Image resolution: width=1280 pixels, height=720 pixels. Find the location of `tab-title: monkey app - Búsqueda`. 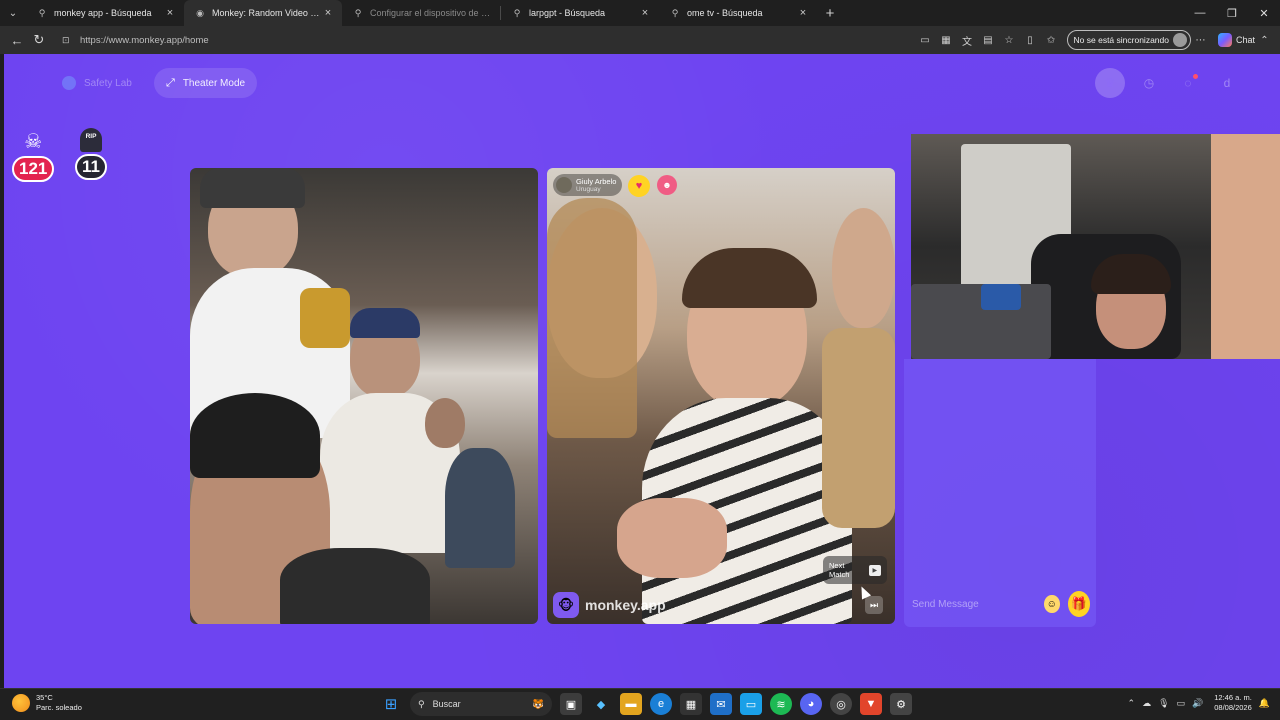

tab-title: monkey app - Búsqueda is located at coordinates (103, 13).